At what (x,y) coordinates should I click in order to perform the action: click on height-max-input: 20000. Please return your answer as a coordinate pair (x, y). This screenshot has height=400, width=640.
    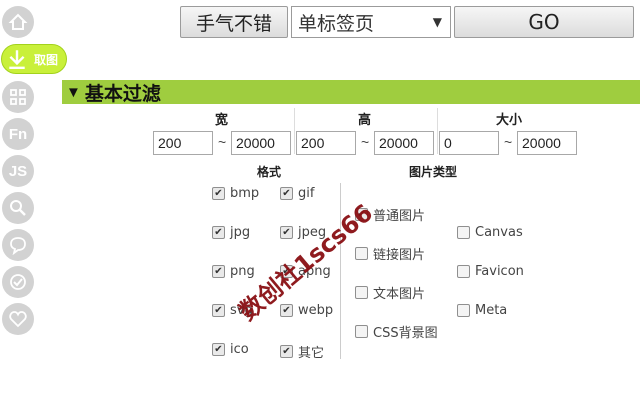
    Looking at the image, I should click on (404, 143).